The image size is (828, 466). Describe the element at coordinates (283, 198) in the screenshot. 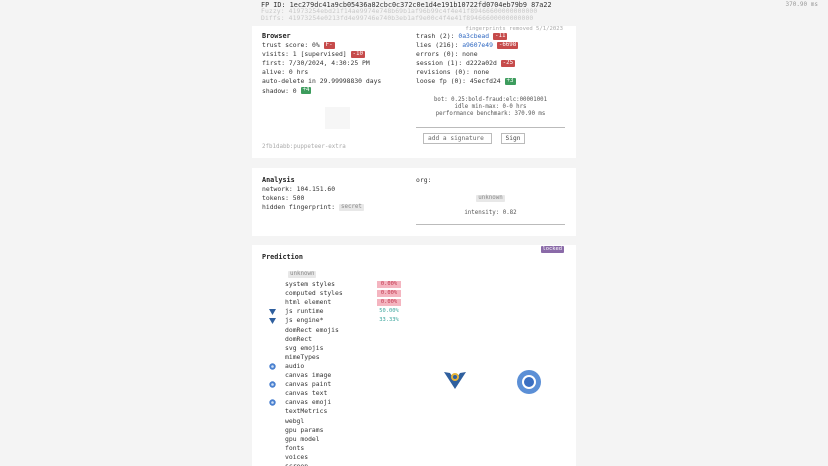

I see `tokens: tokens: 500` at that location.